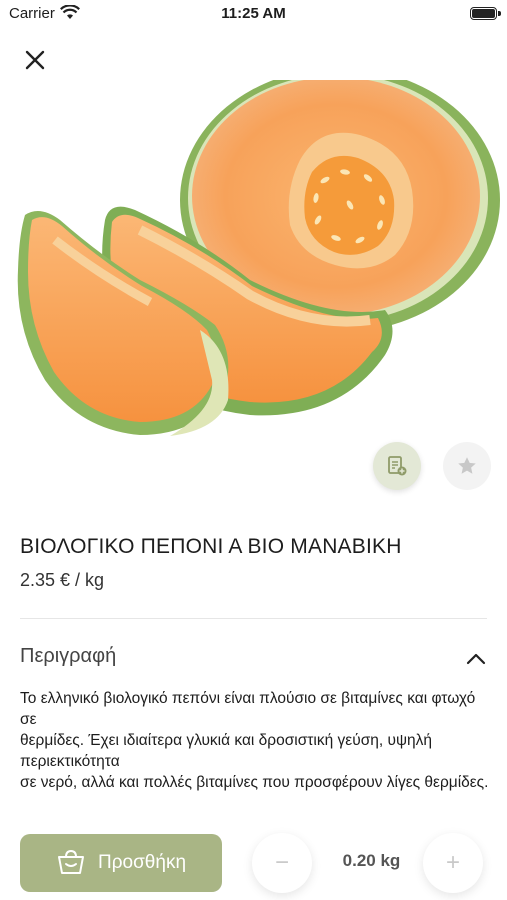 Image resolution: width=507 pixels, height=900 pixels. What do you see at coordinates (499, 13) in the screenshot?
I see `battery-tip` at bounding box center [499, 13].